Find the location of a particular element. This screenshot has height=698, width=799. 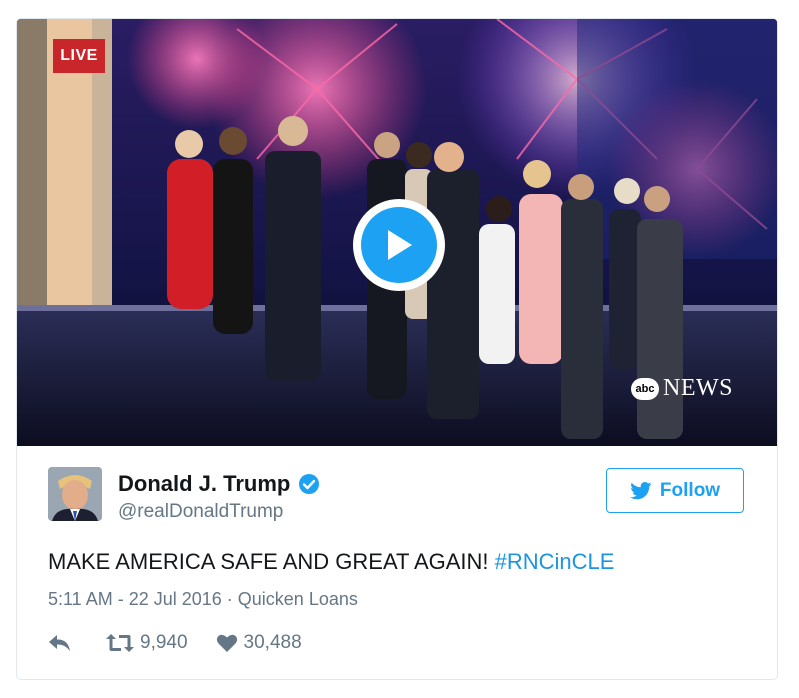

profile-photo is located at coordinates (75, 494).